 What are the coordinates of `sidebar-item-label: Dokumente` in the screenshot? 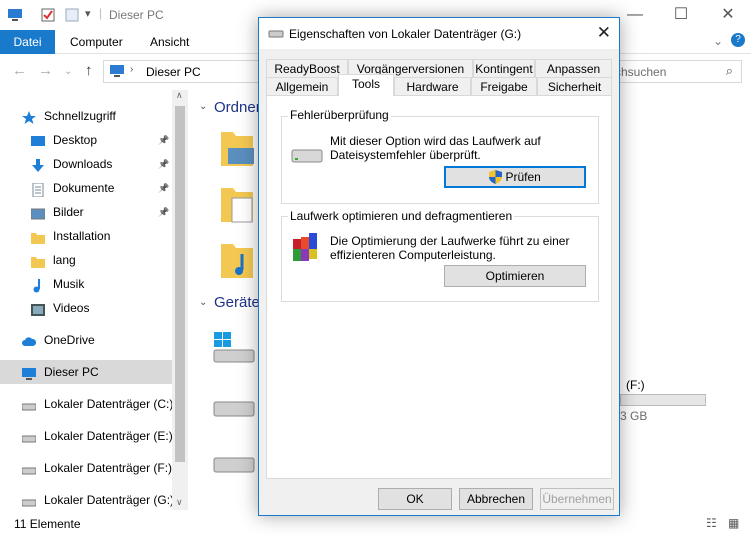 It's located at (84, 188).